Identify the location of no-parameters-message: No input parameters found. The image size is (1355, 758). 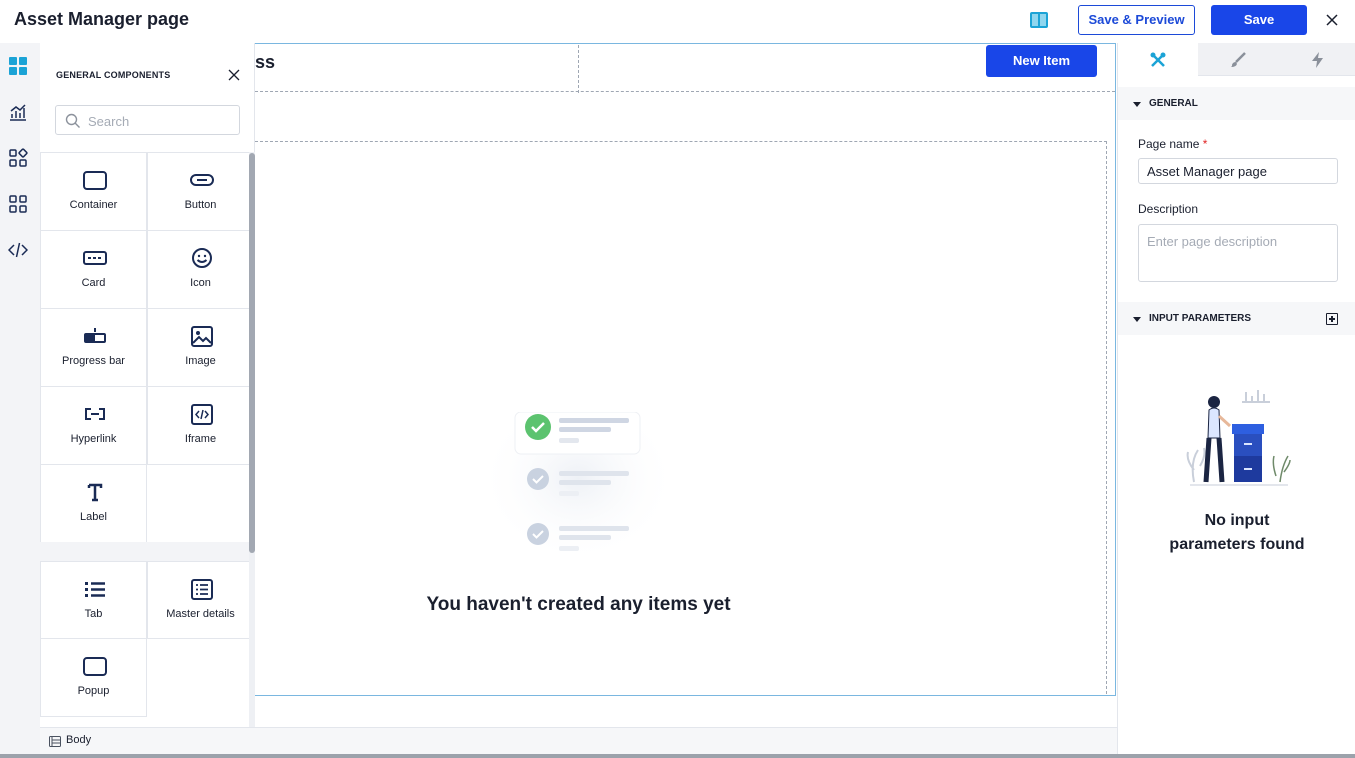
(1236, 533).